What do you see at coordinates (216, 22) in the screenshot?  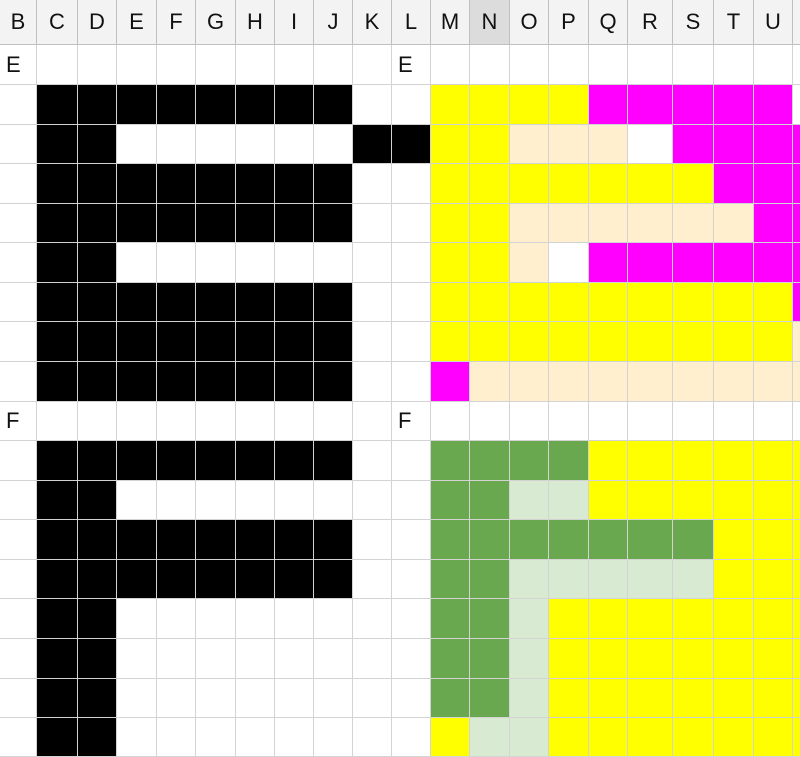 I see `column-header-g: G` at bounding box center [216, 22].